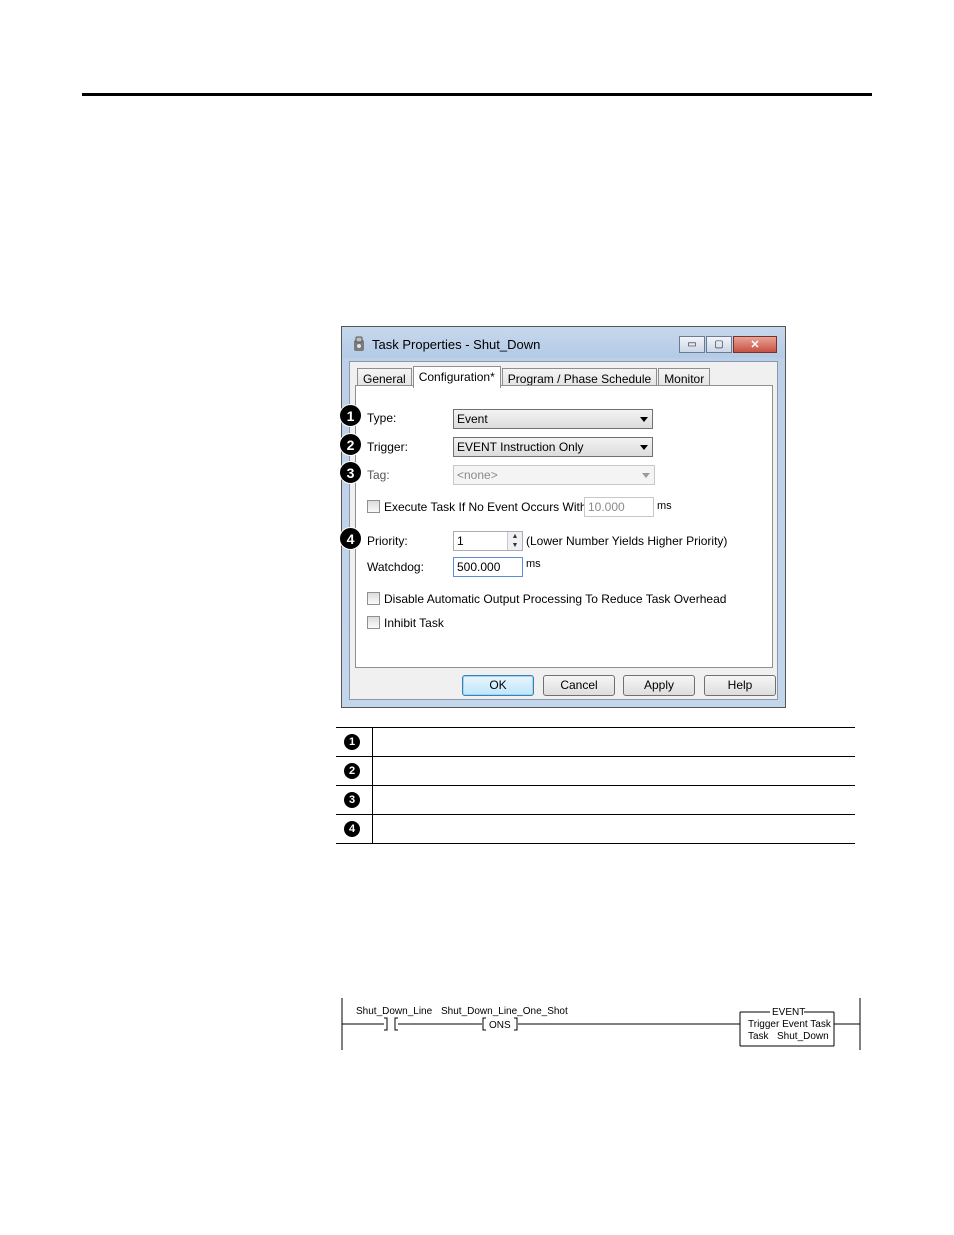 The width and height of the screenshot is (954, 1235). Describe the element at coordinates (659, 685) in the screenshot. I see `apply-button: Apply` at that location.